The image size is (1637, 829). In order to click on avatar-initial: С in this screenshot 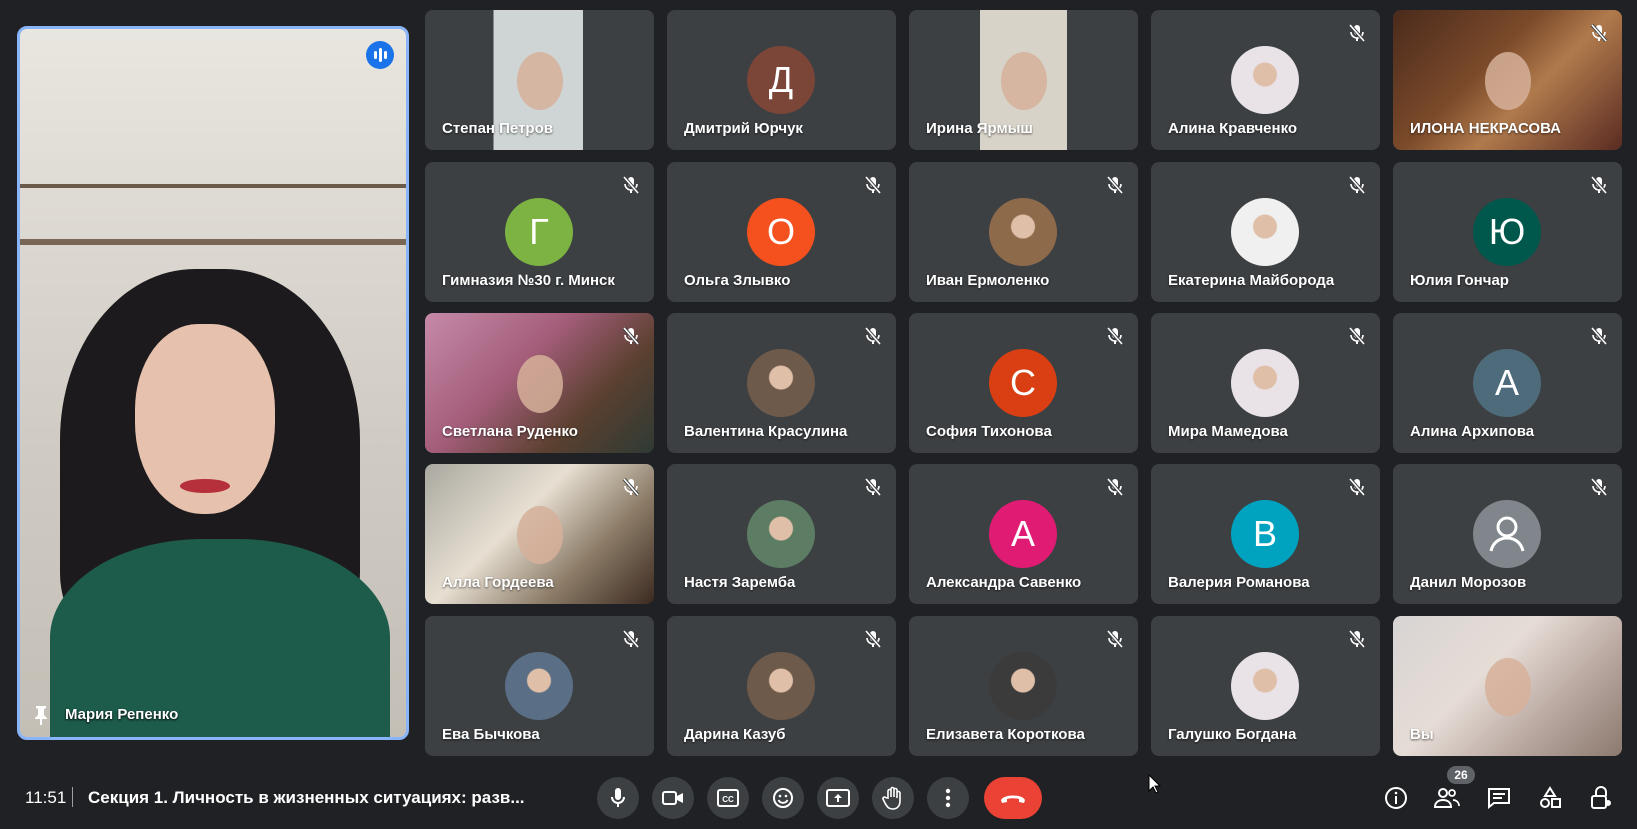, I will do `click(1023, 383)`.